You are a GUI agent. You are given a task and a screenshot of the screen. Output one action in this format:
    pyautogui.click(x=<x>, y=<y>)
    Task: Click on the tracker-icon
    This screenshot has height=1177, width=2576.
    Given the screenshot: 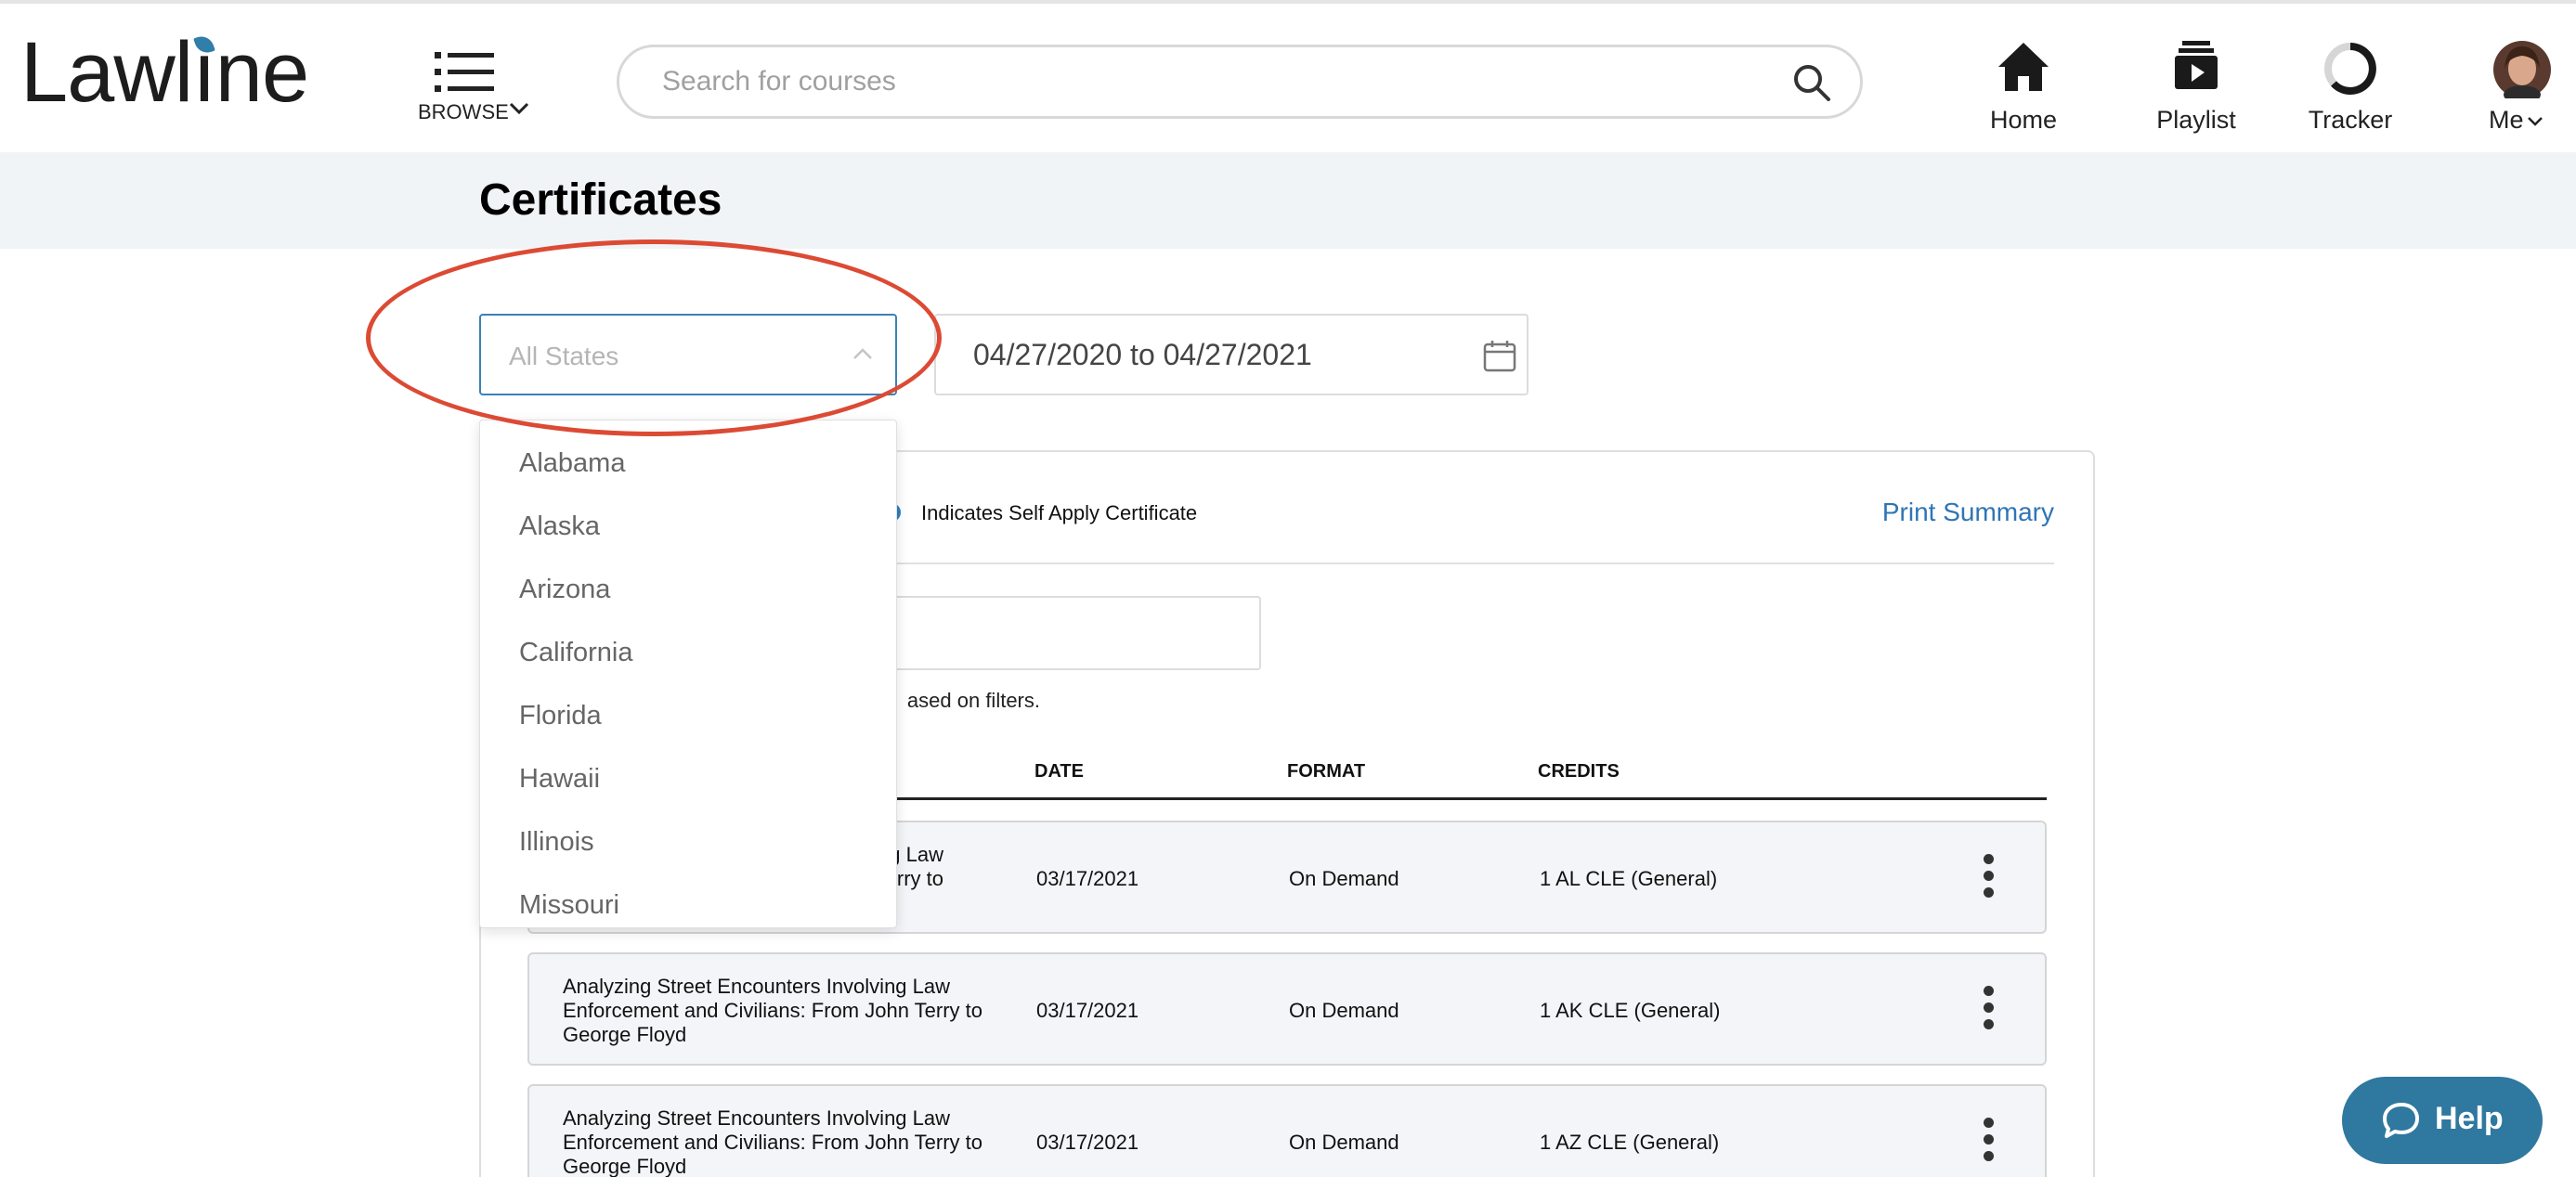 What is the action you would take?
    pyautogui.click(x=2350, y=69)
    